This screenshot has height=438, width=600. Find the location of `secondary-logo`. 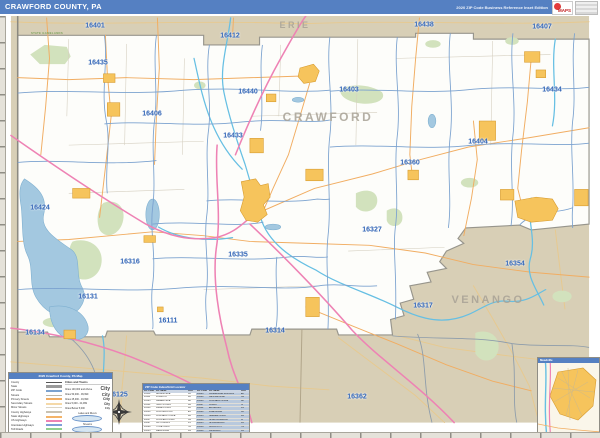

secondary-logo is located at coordinates (586, 7).